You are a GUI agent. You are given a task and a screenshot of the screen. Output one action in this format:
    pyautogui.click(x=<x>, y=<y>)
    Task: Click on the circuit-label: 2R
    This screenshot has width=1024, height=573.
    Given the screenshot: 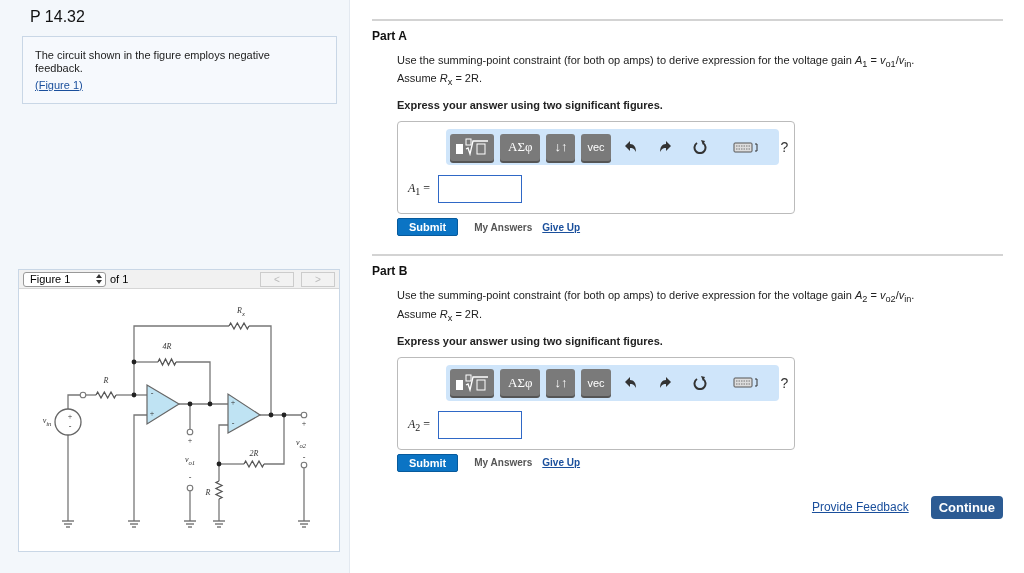 What is the action you would take?
    pyautogui.click(x=254, y=454)
    